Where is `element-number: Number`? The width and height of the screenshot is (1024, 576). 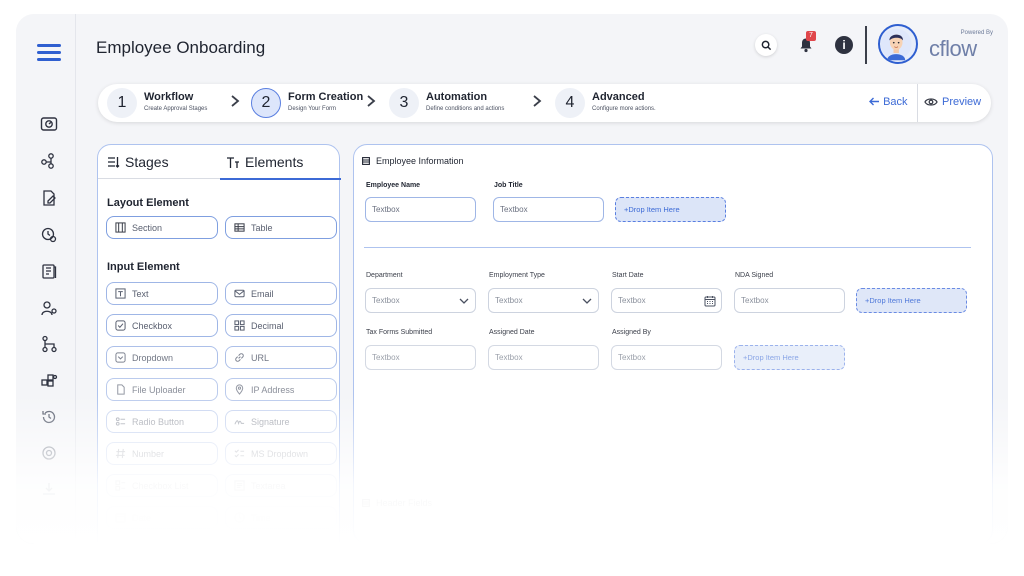
element-number: Number is located at coordinates (162, 453).